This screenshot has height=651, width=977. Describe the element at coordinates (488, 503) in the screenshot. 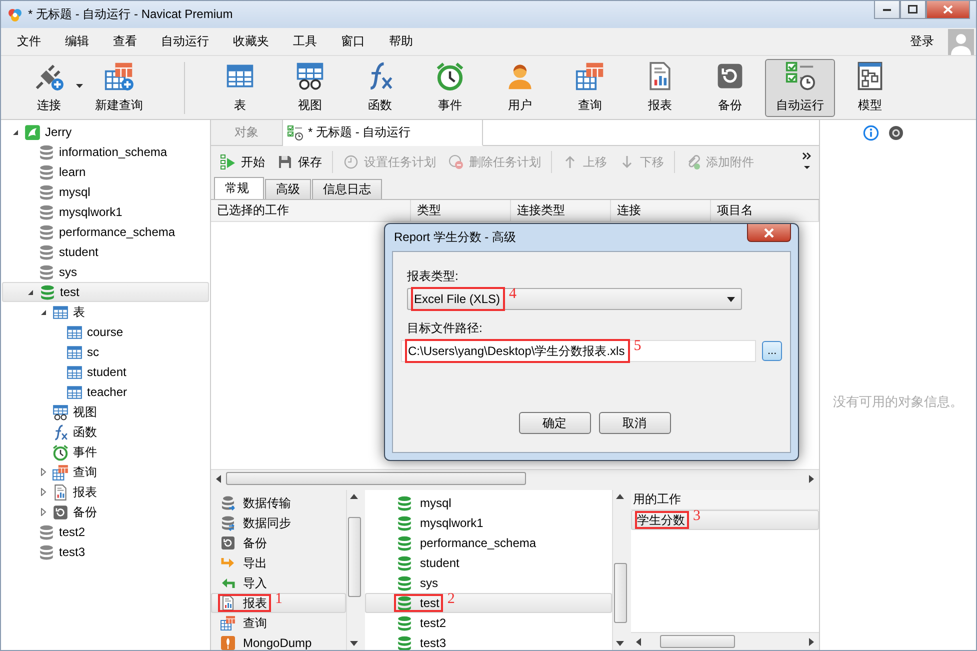

I see `list-item: mysql` at that location.